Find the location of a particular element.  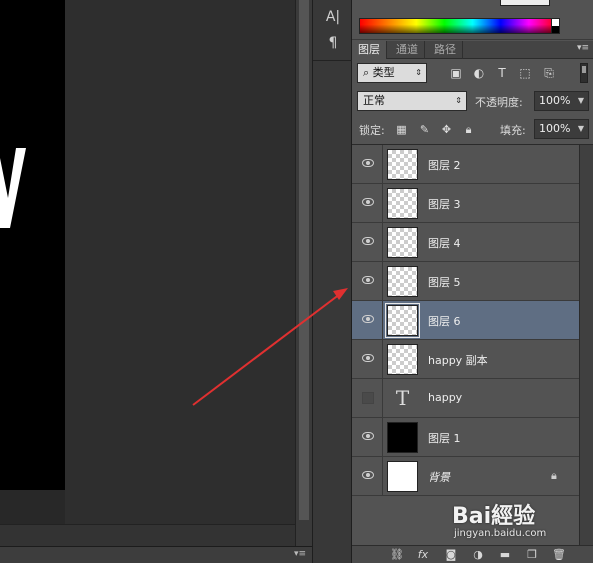

add-mask-icon: ◙ is located at coordinates (451, 555).